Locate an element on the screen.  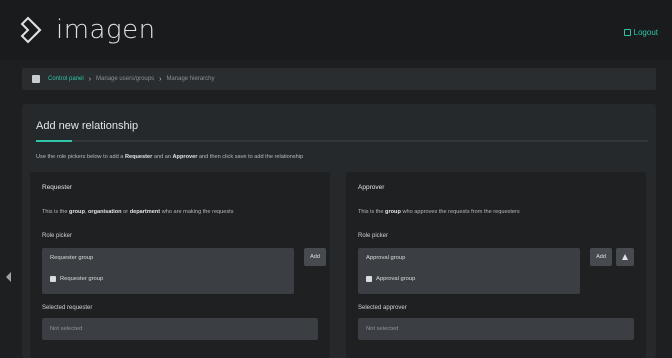
approval-group-option: Approval group is located at coordinates (390, 279).